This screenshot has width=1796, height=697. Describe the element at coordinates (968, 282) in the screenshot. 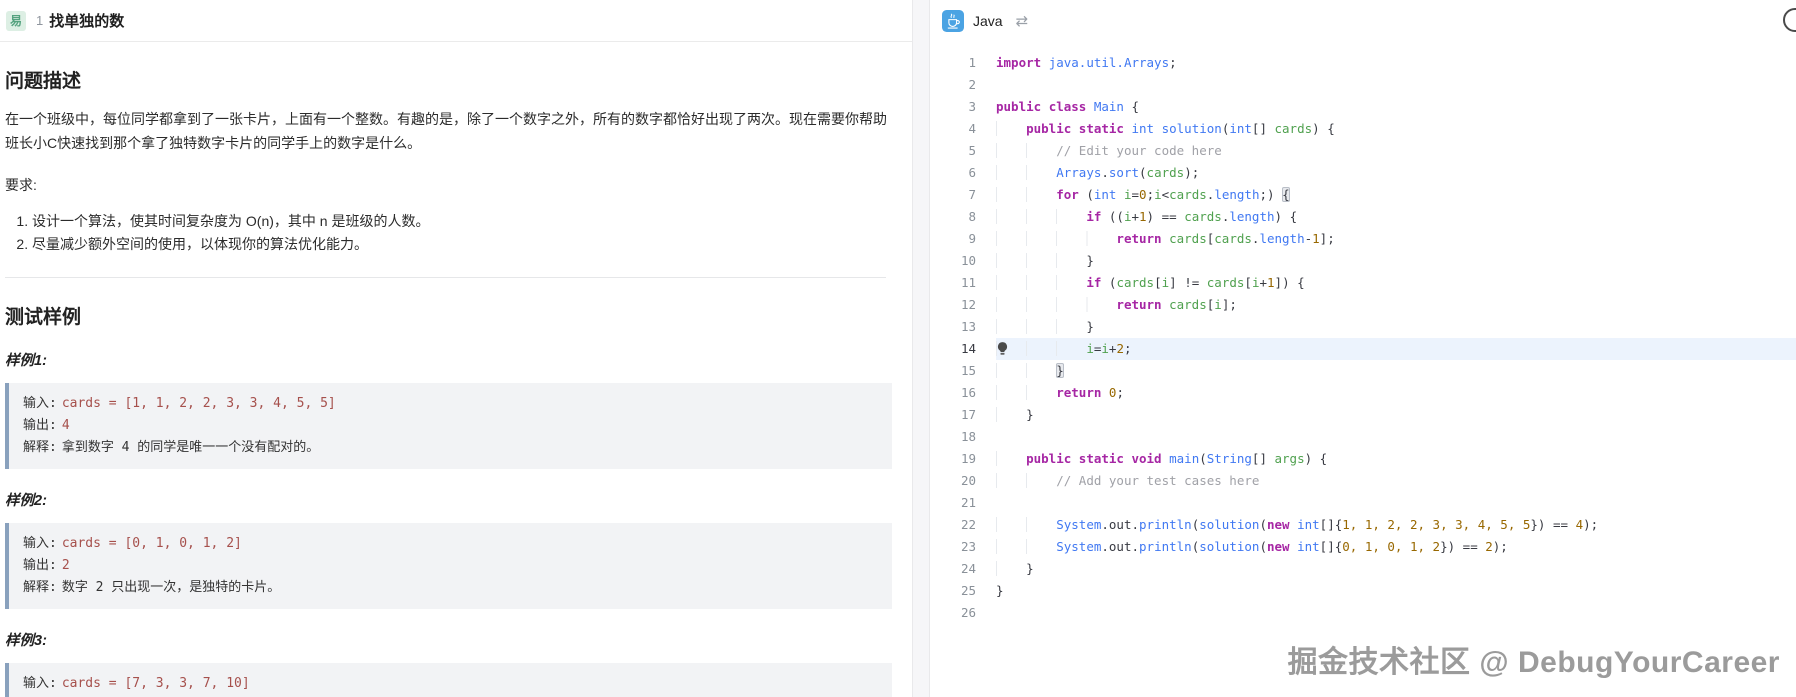

I see `line-number: 11` at that location.